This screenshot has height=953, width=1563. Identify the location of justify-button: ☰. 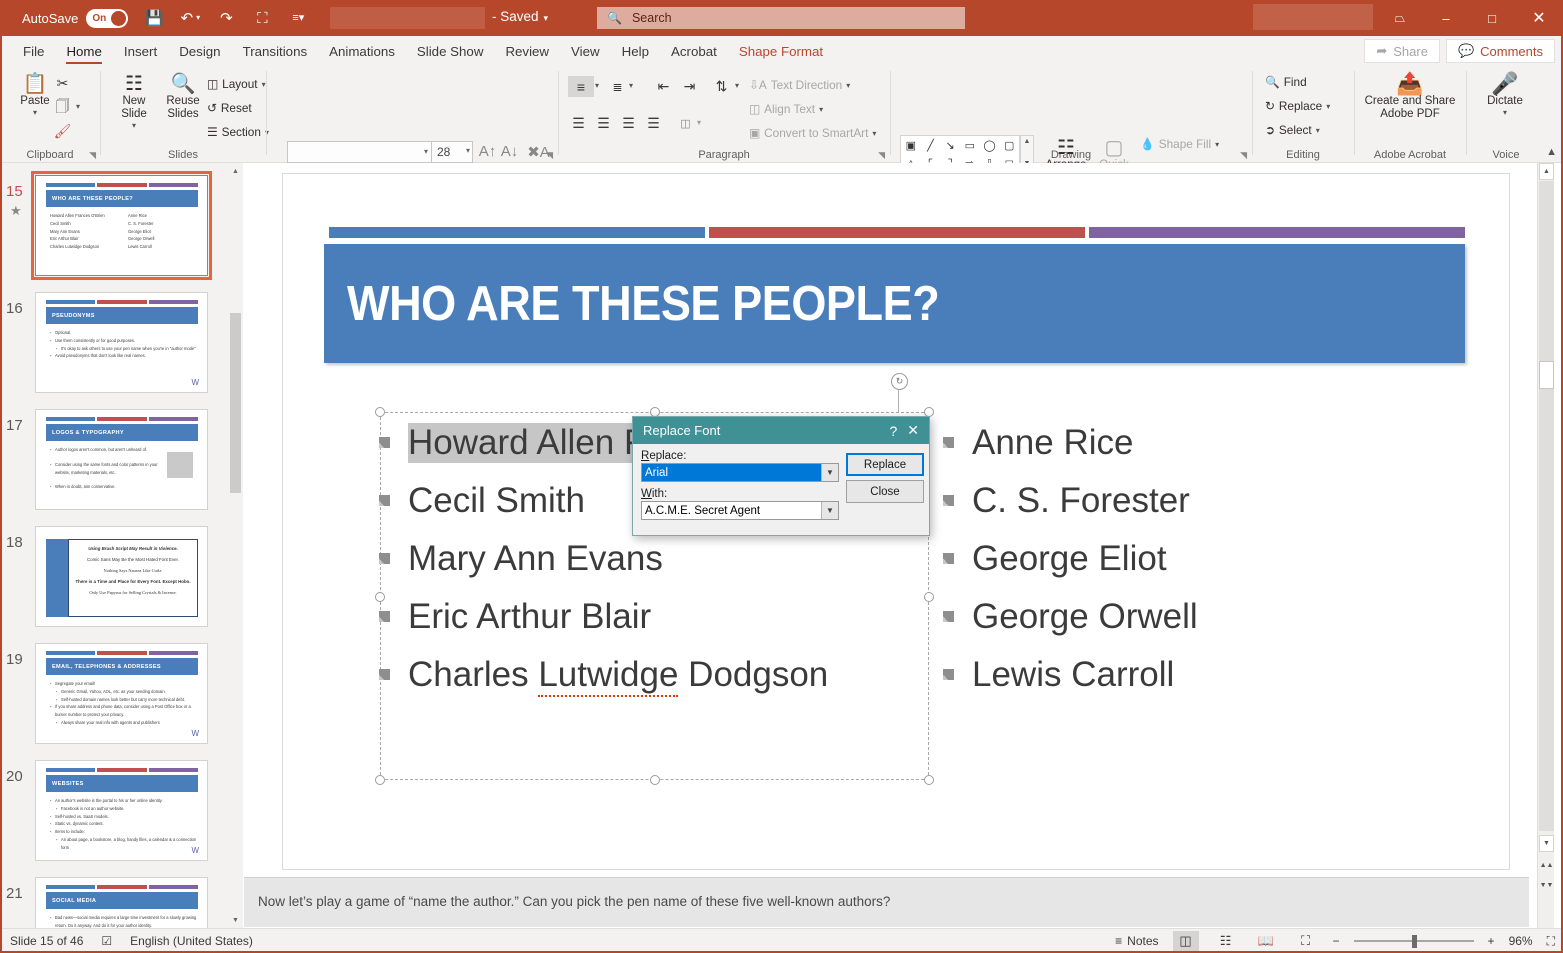
(653, 123).